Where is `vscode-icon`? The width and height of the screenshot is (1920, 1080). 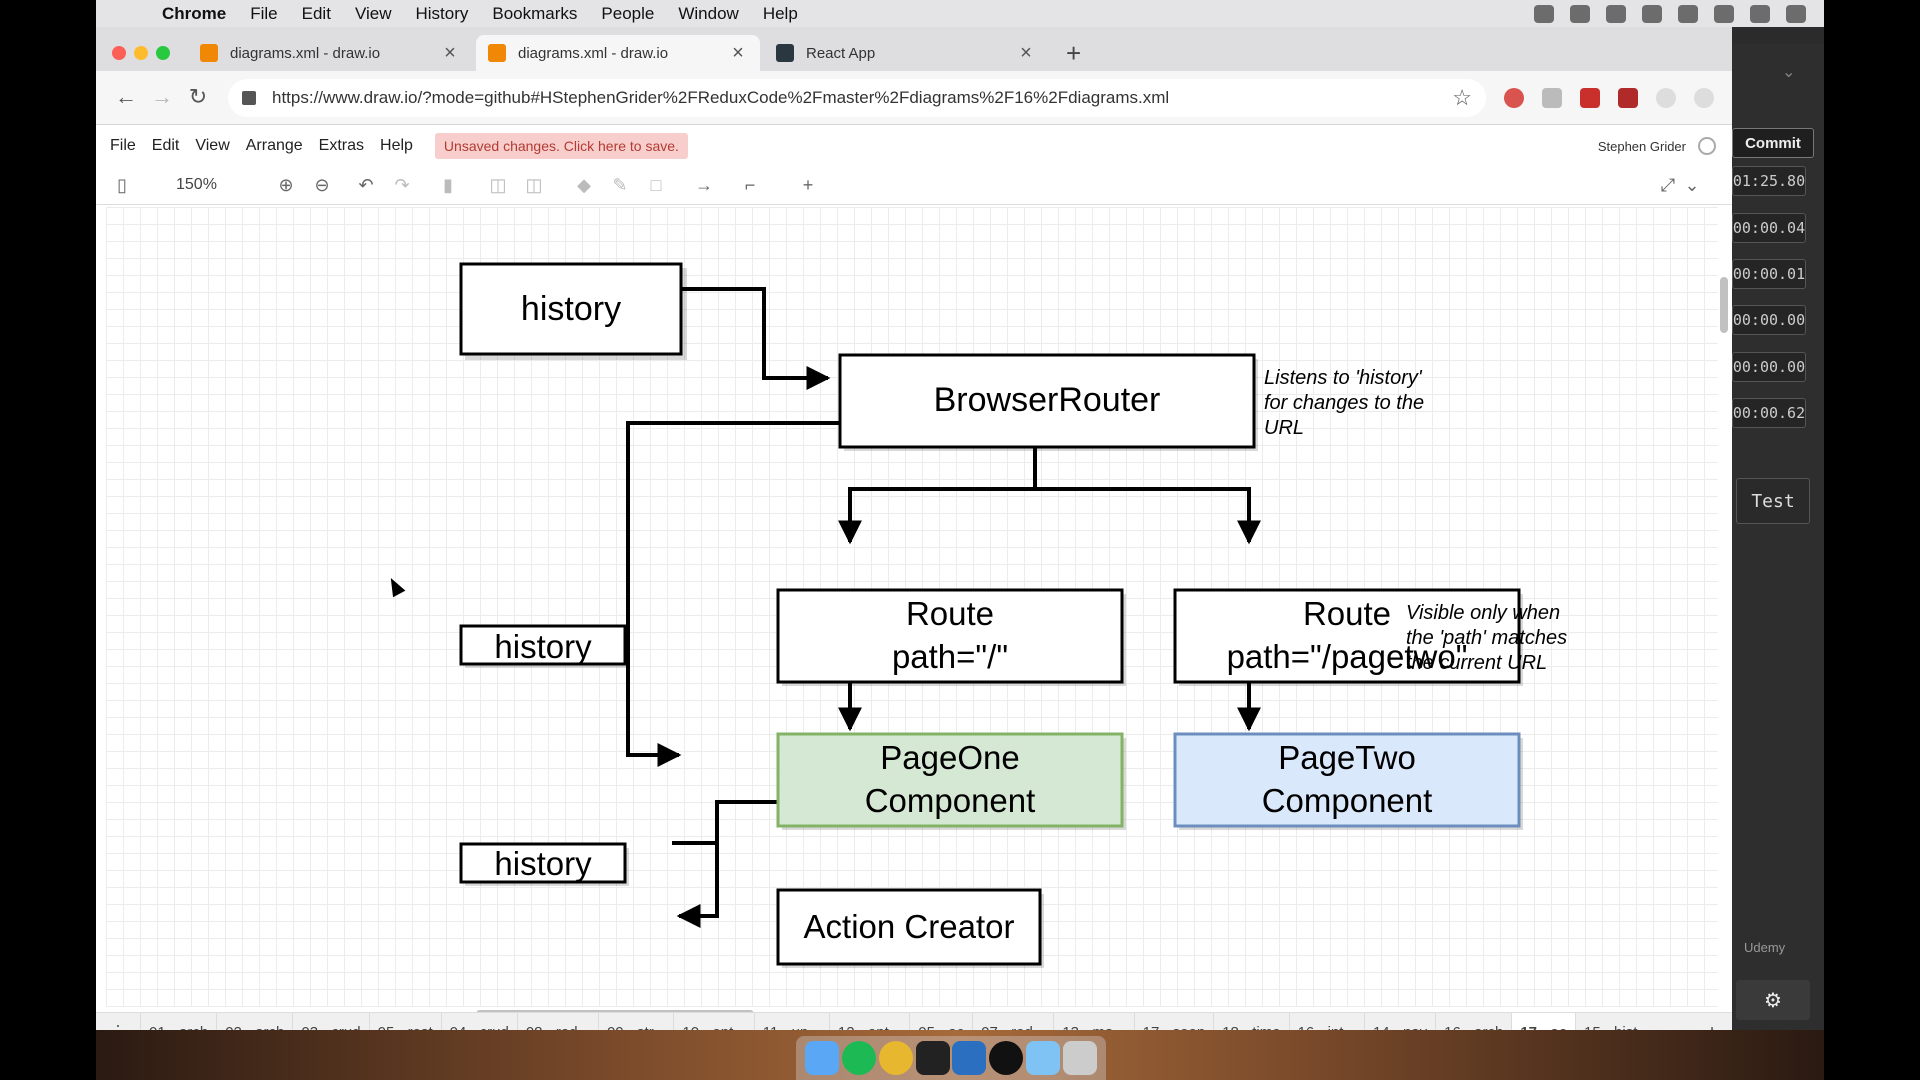 vscode-icon is located at coordinates (969, 1058).